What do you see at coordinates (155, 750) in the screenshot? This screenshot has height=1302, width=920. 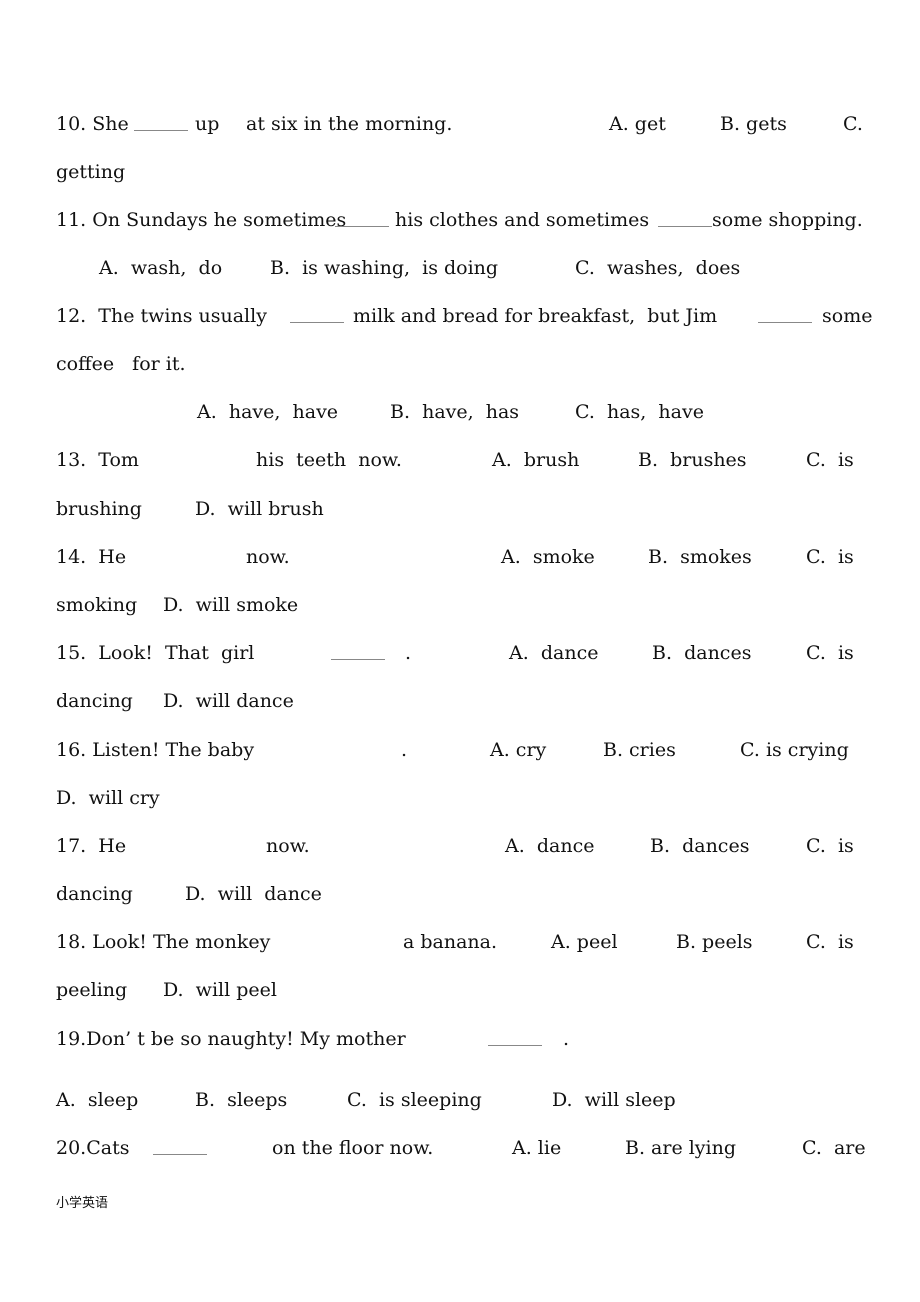 I see `question-text: 16. Listen! The baby` at bounding box center [155, 750].